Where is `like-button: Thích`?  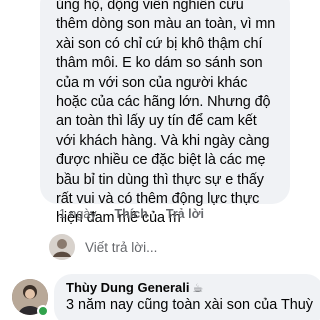 like-button: Thích is located at coordinates (131, 214).